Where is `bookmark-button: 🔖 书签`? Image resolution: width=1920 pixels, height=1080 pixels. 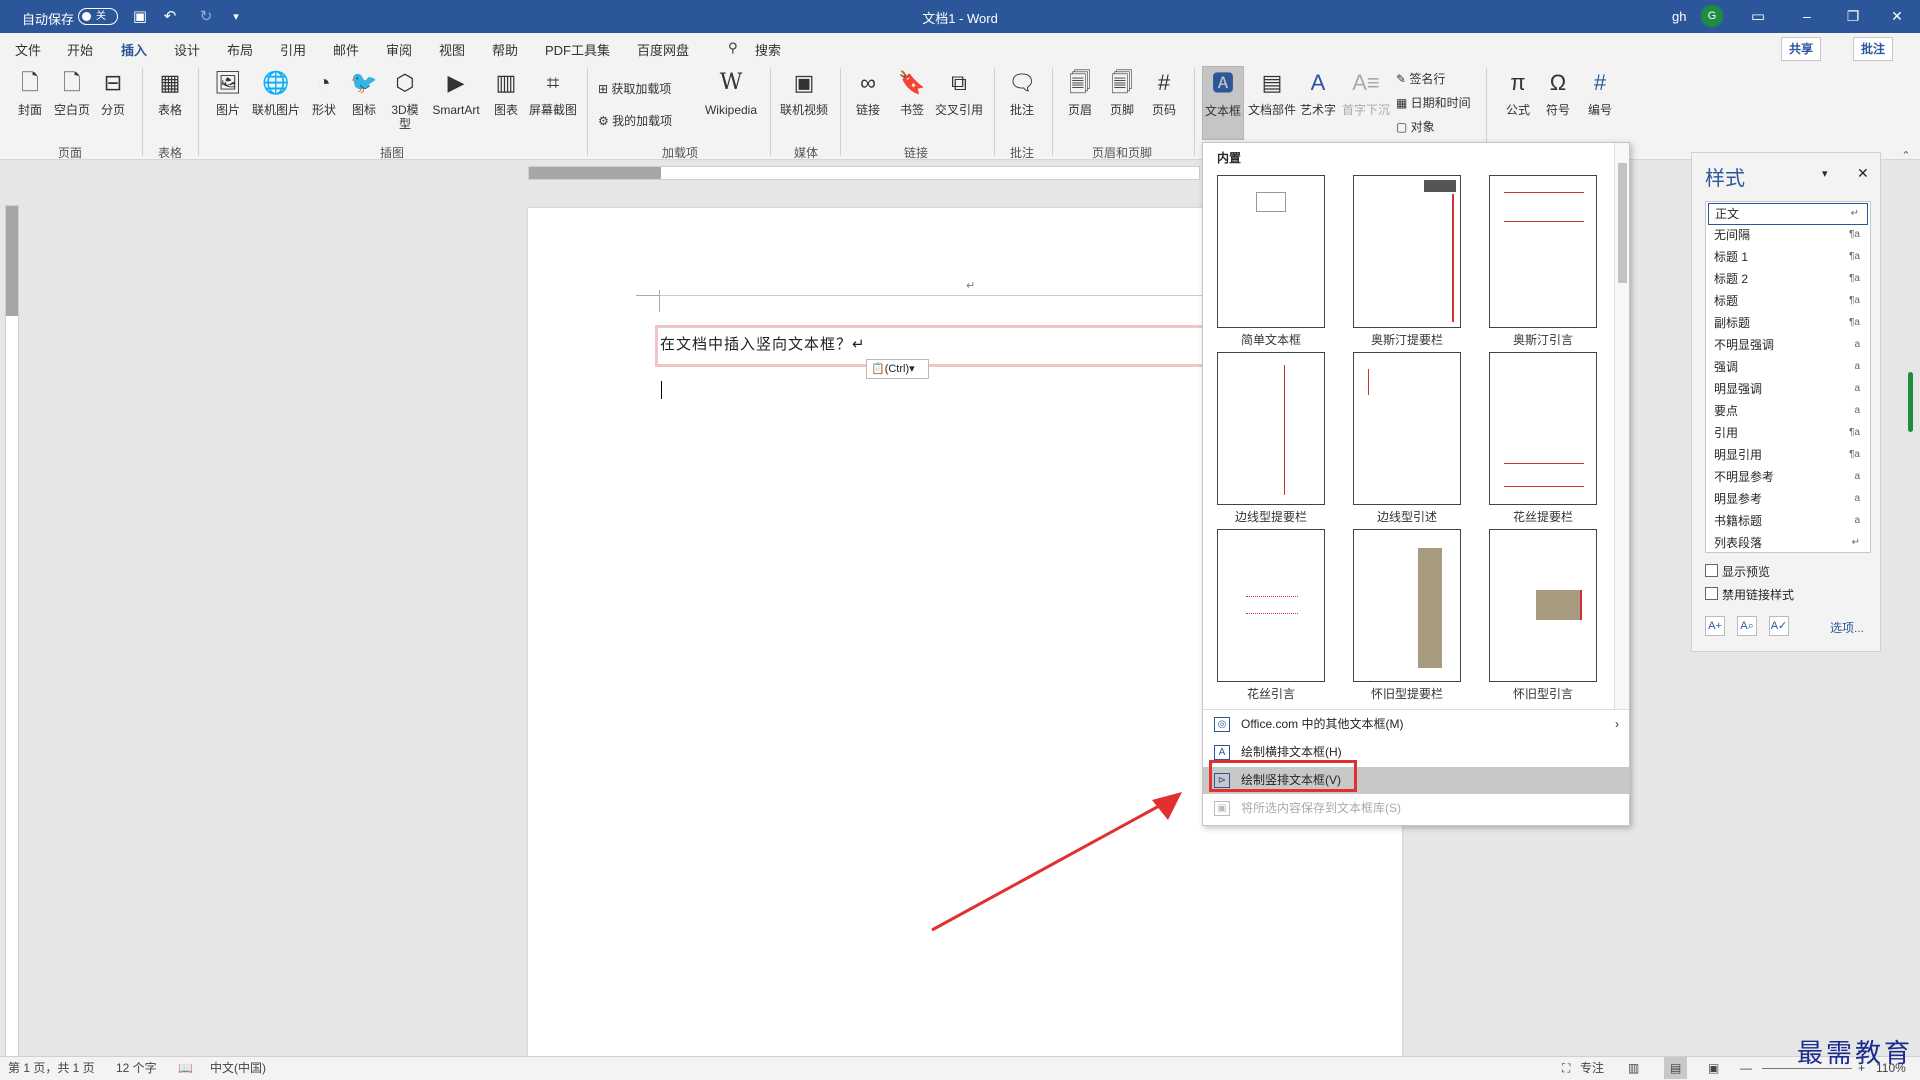
bookmark-button: 🔖 书签 is located at coordinates (912, 91).